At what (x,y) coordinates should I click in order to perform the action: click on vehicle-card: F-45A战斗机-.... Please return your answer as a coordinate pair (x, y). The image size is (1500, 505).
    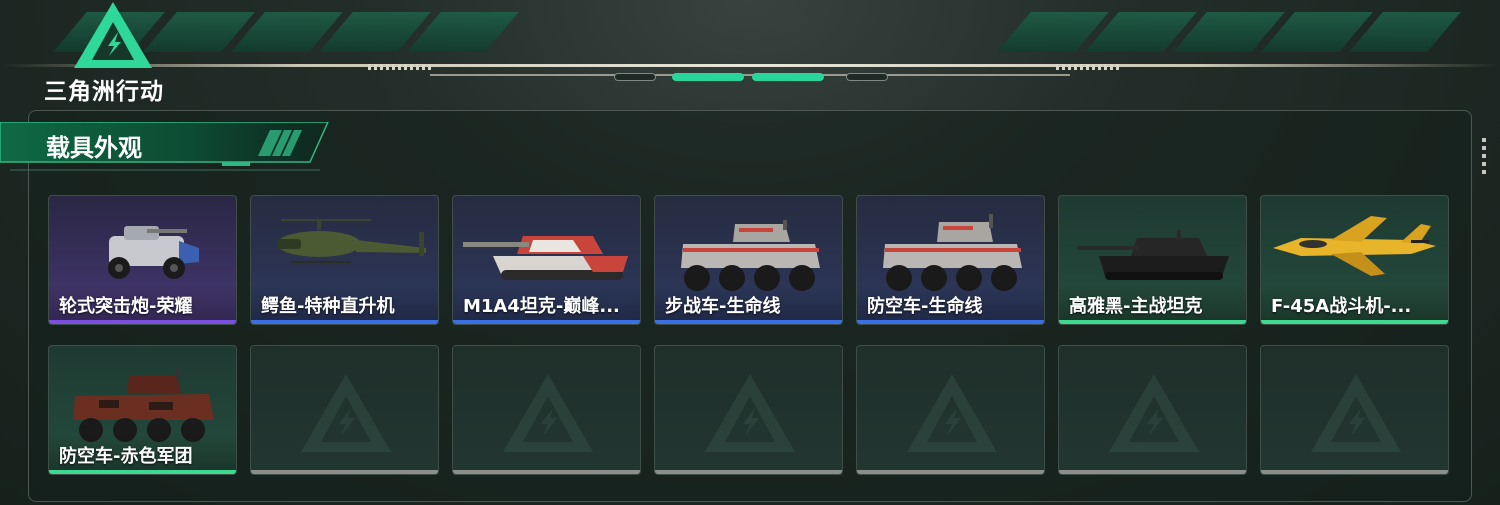
    Looking at the image, I should click on (1354, 260).